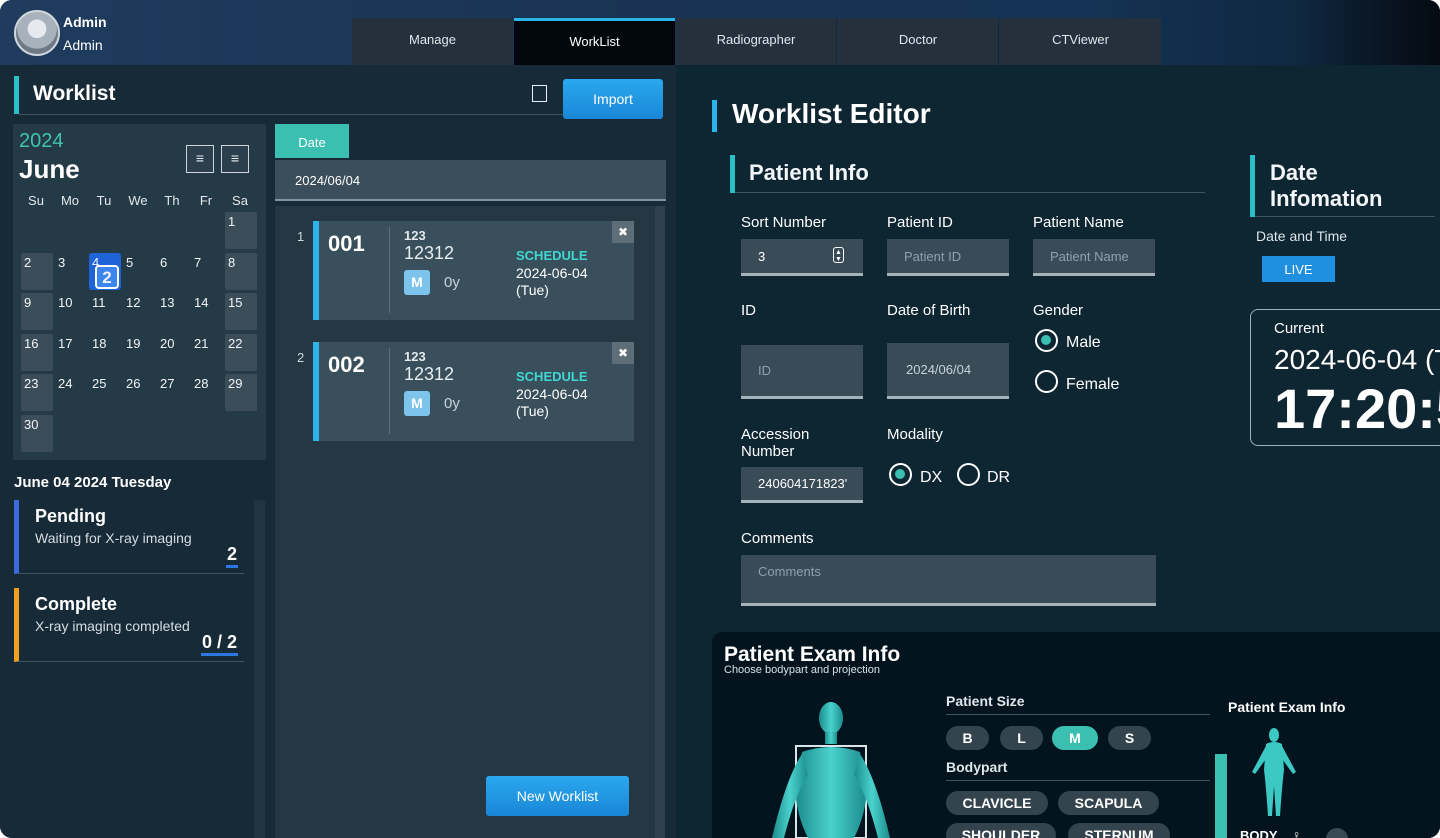 The image size is (1440, 838). What do you see at coordinates (415, 235) in the screenshot?
I see `patient-id: 123` at bounding box center [415, 235].